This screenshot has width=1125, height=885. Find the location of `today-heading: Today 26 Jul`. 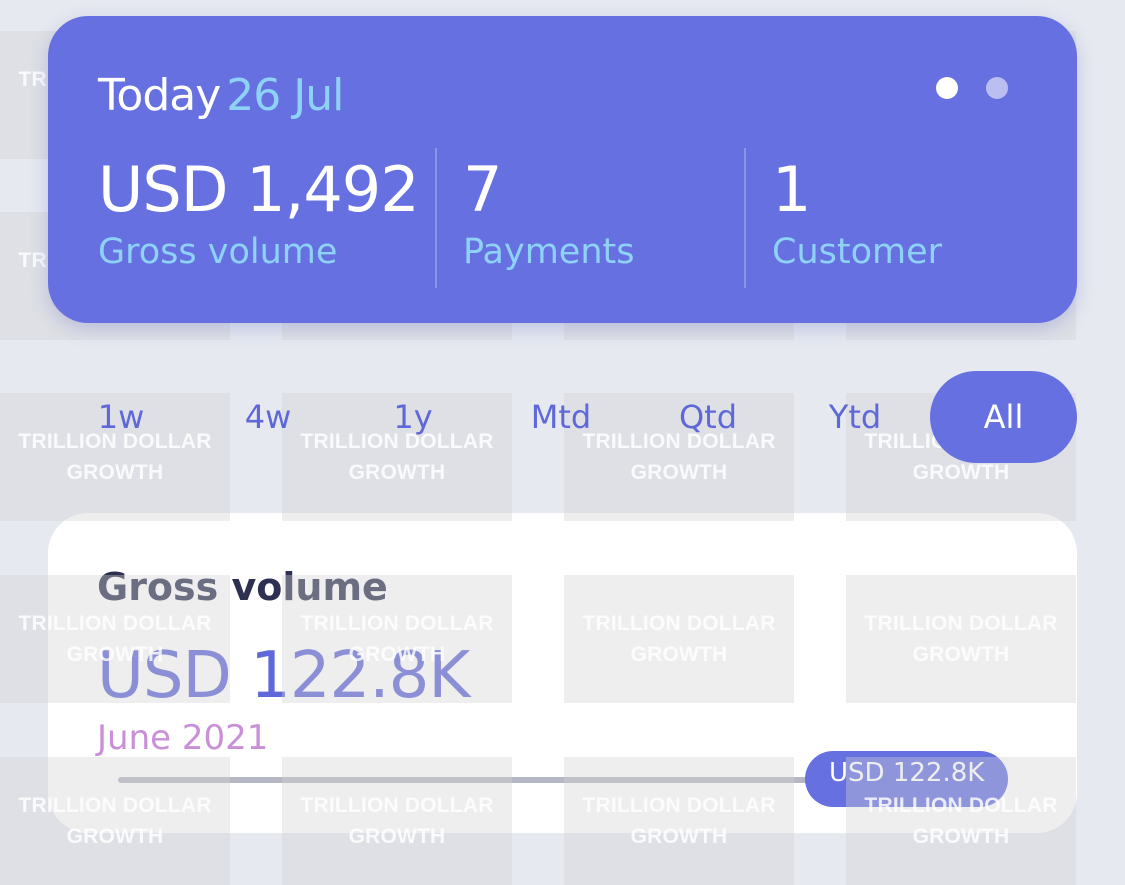

today-heading: Today 26 Jul is located at coordinates (221, 95).